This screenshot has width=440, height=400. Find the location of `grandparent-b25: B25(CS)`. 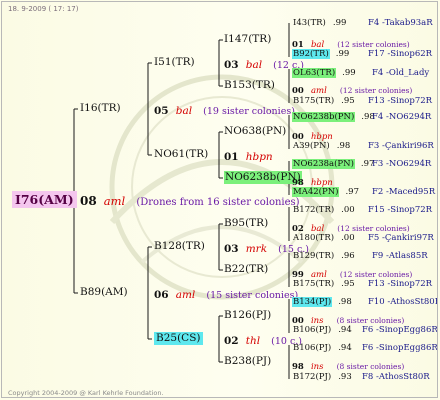

grandparent-b25: B25(CS) is located at coordinates (178, 338).